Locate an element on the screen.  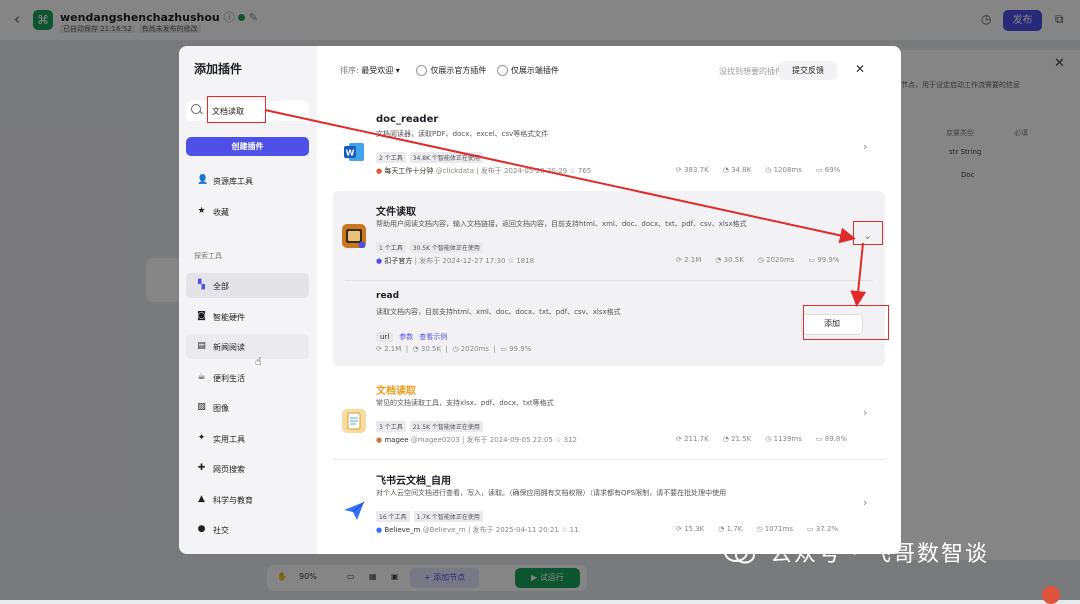
assistant-avatar is located at coordinates (1051, 595).